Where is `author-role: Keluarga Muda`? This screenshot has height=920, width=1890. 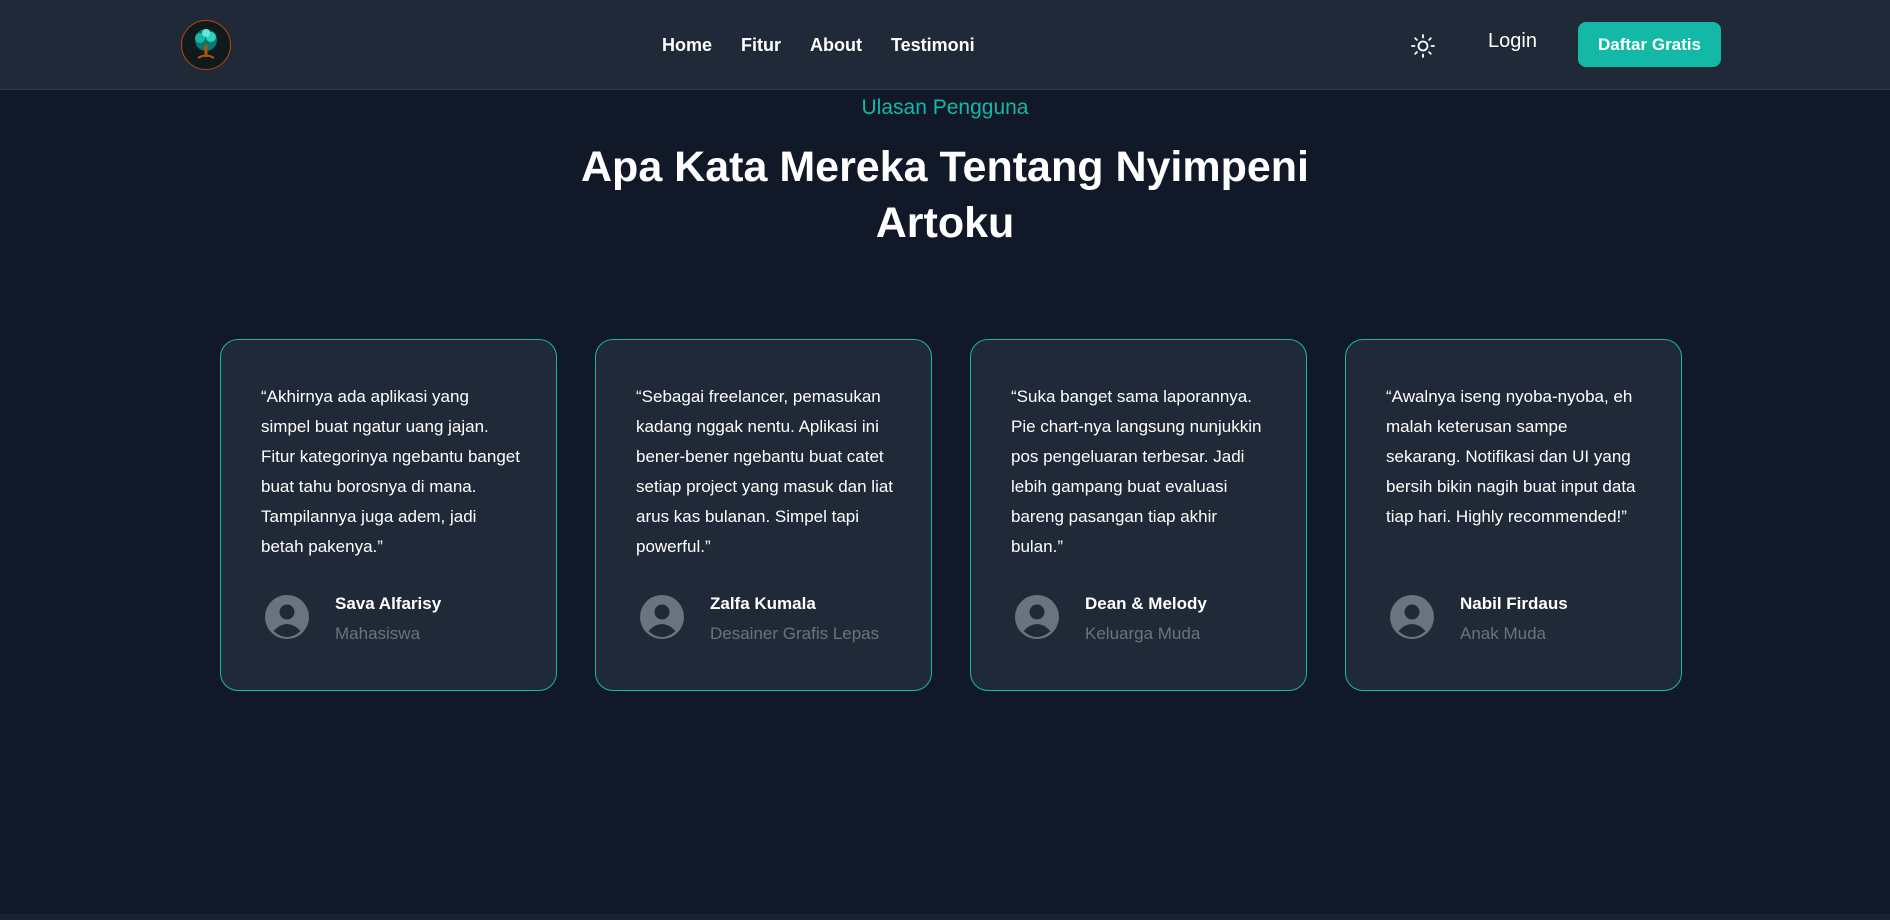
author-role: Keluarga Muda is located at coordinates (1143, 633).